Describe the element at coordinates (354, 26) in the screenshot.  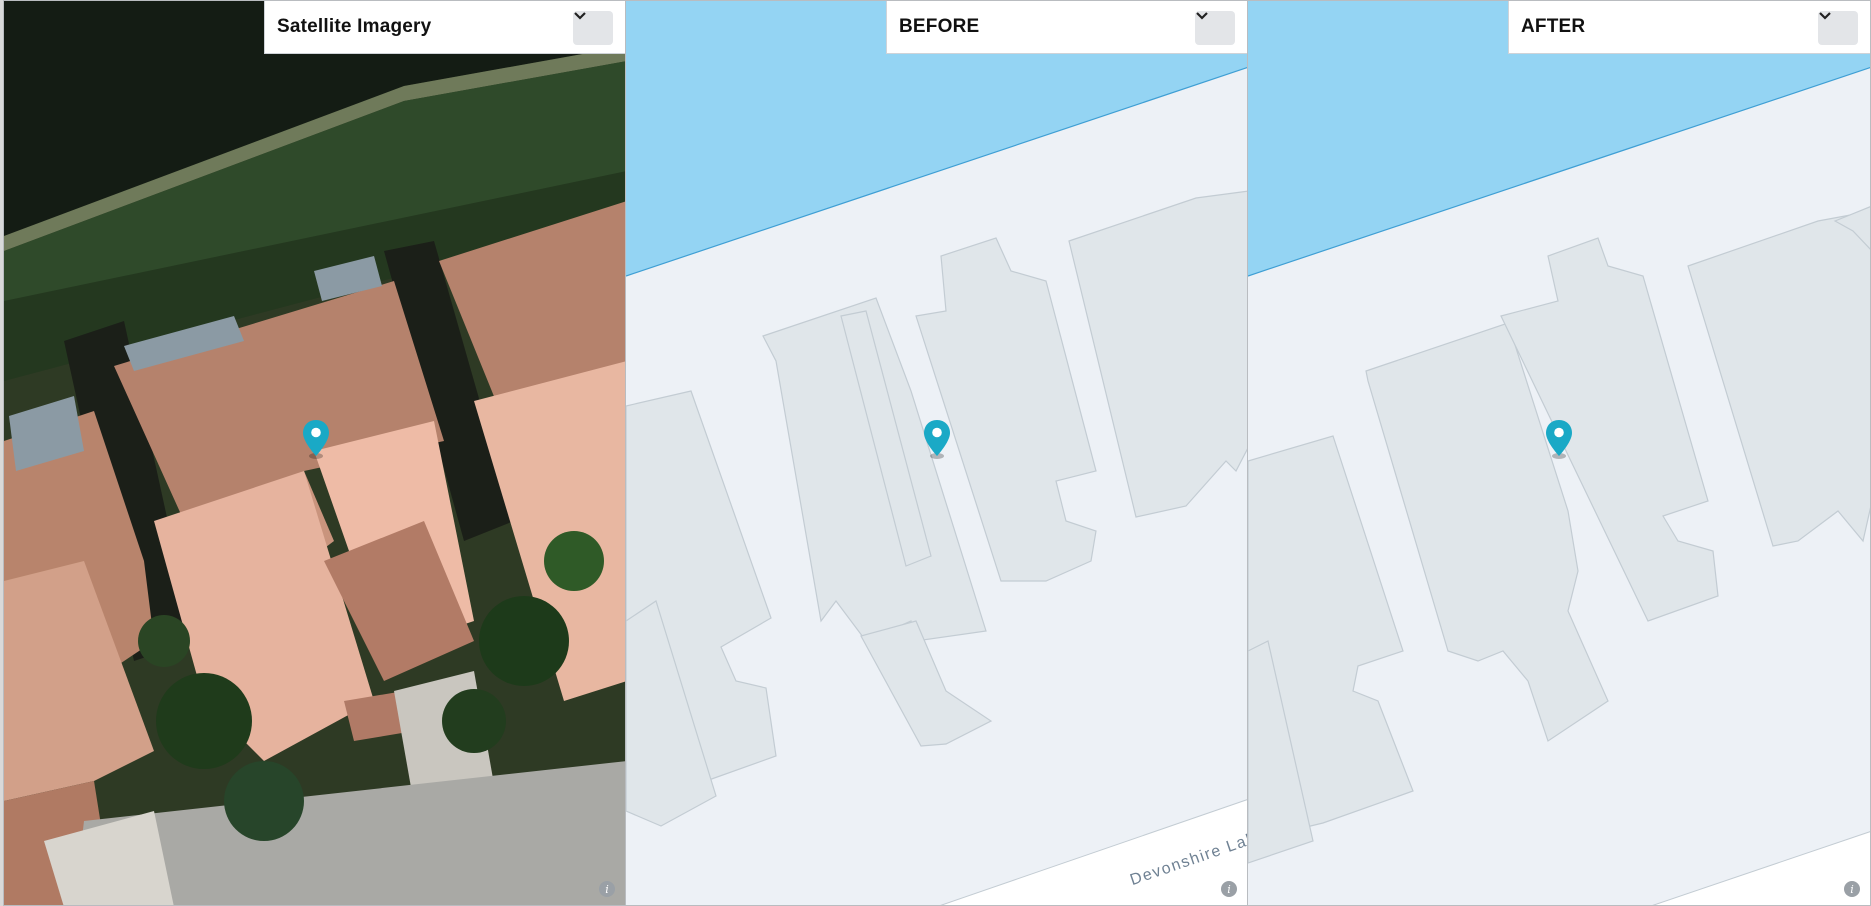
I see `selected-layer-label: Satellite Imagery` at that location.